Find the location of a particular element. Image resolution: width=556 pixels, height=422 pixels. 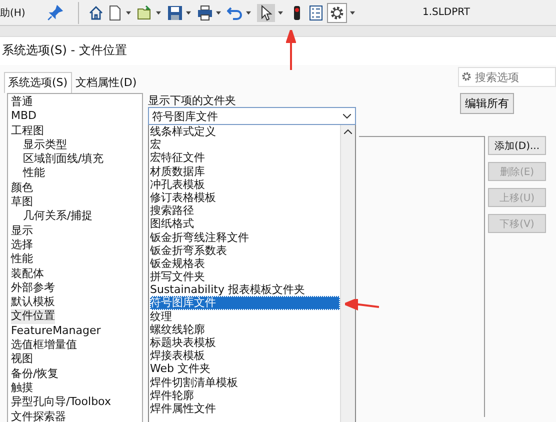

scroll-up-icon is located at coordinates (348, 131).